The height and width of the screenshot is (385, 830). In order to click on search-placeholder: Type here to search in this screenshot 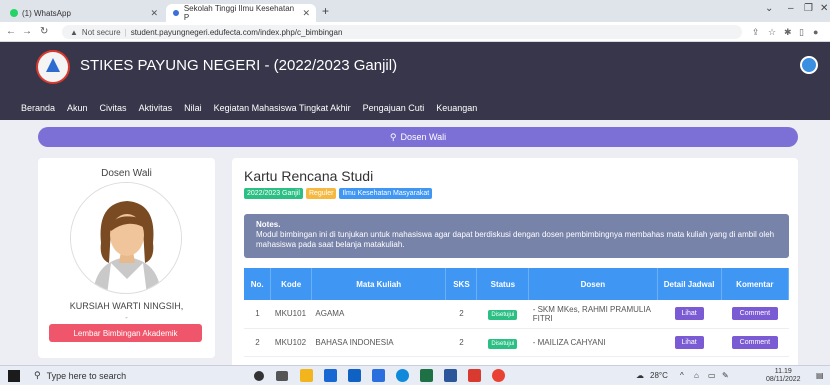, I will do `click(86, 375)`.